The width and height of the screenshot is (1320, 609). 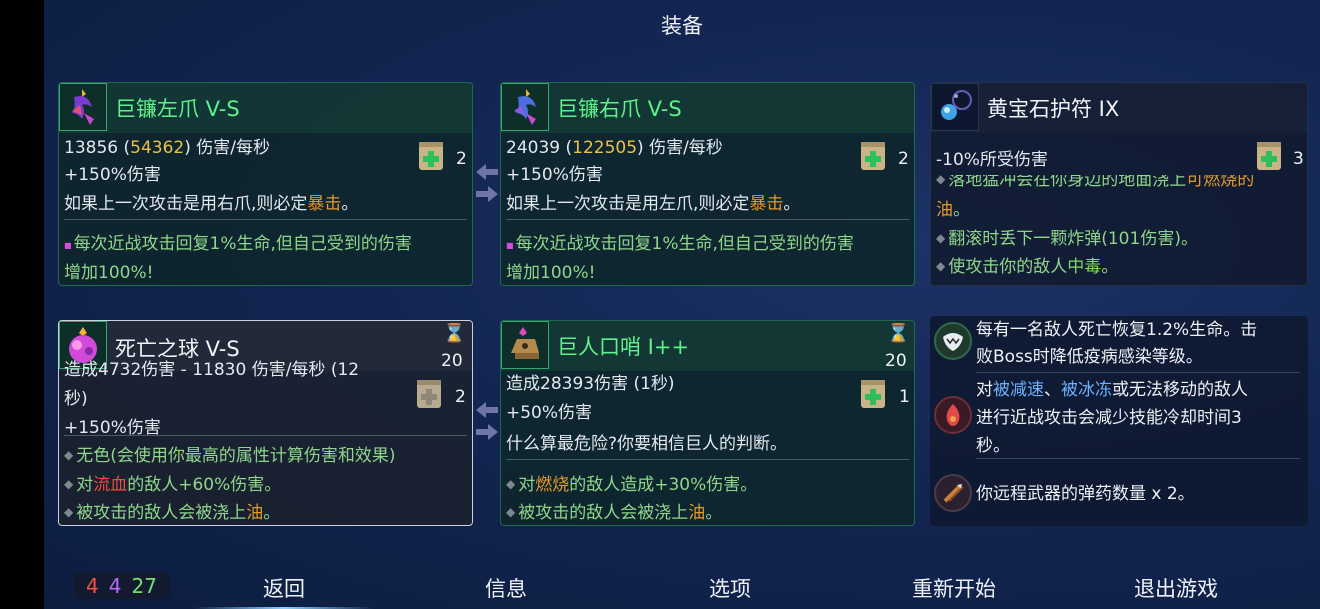 I want to click on skill-description: 什么算最危险?你要相信巨人的判断。, so click(x=647, y=444).